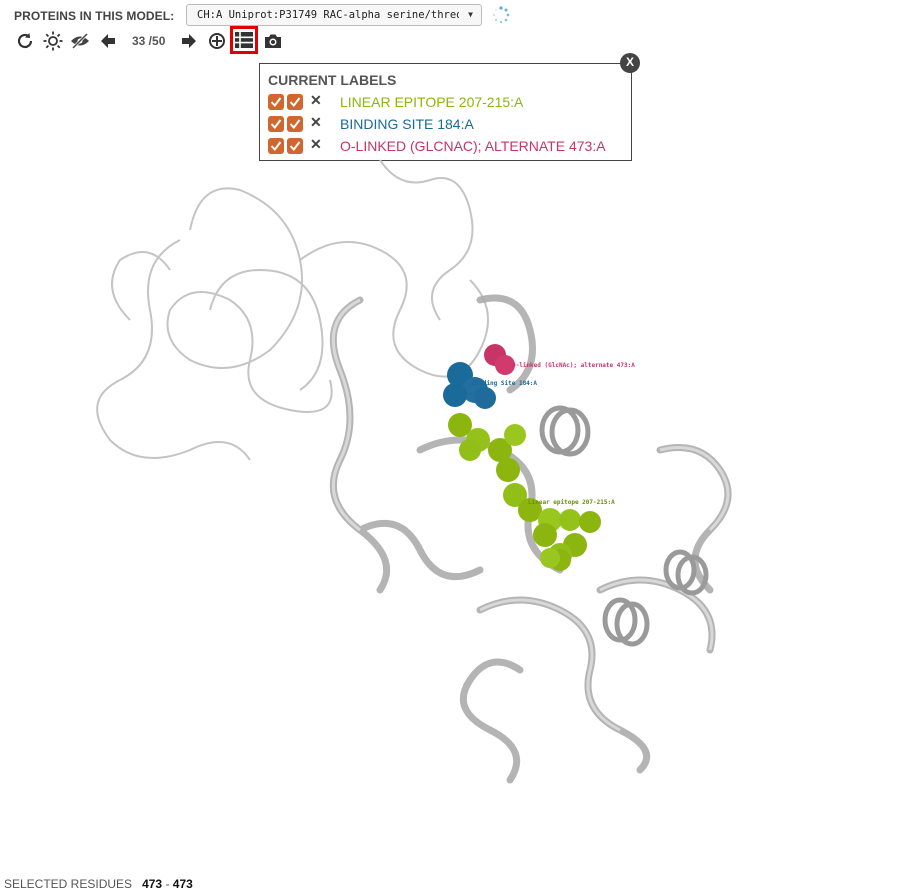 The width and height of the screenshot is (924, 892). What do you see at coordinates (332, 80) in the screenshot?
I see `labels-panel-title: CURRENT LABELS` at bounding box center [332, 80].